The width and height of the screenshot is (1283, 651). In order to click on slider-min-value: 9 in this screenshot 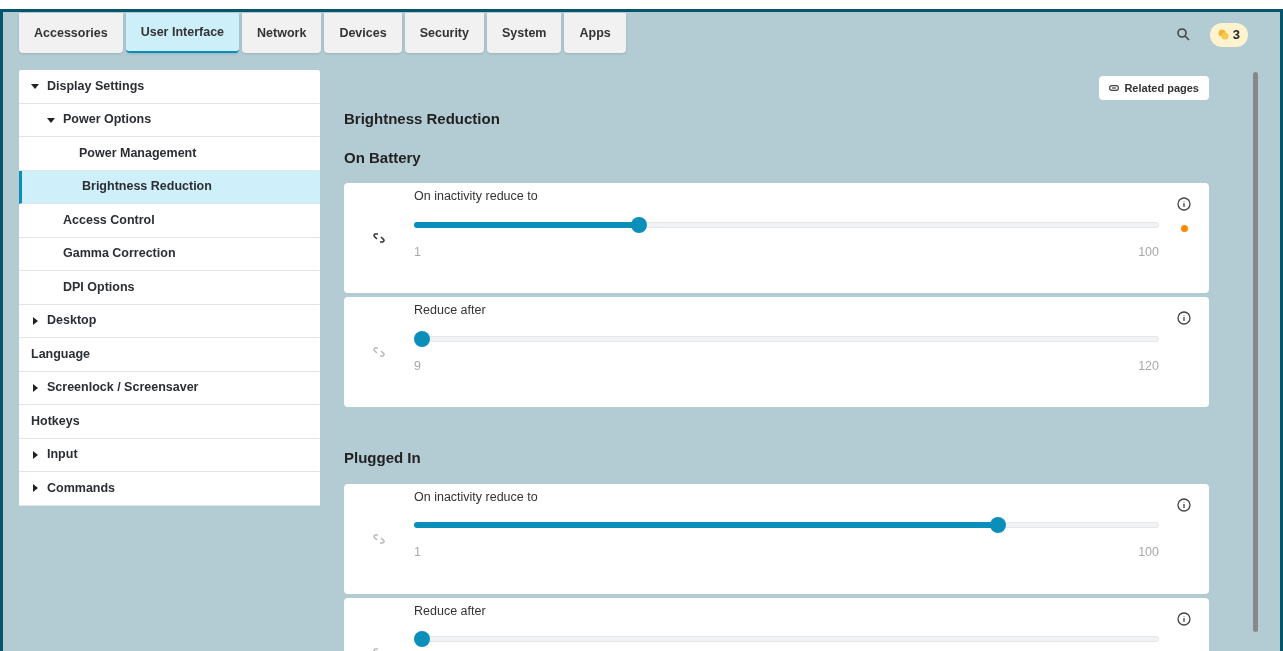, I will do `click(417, 366)`.